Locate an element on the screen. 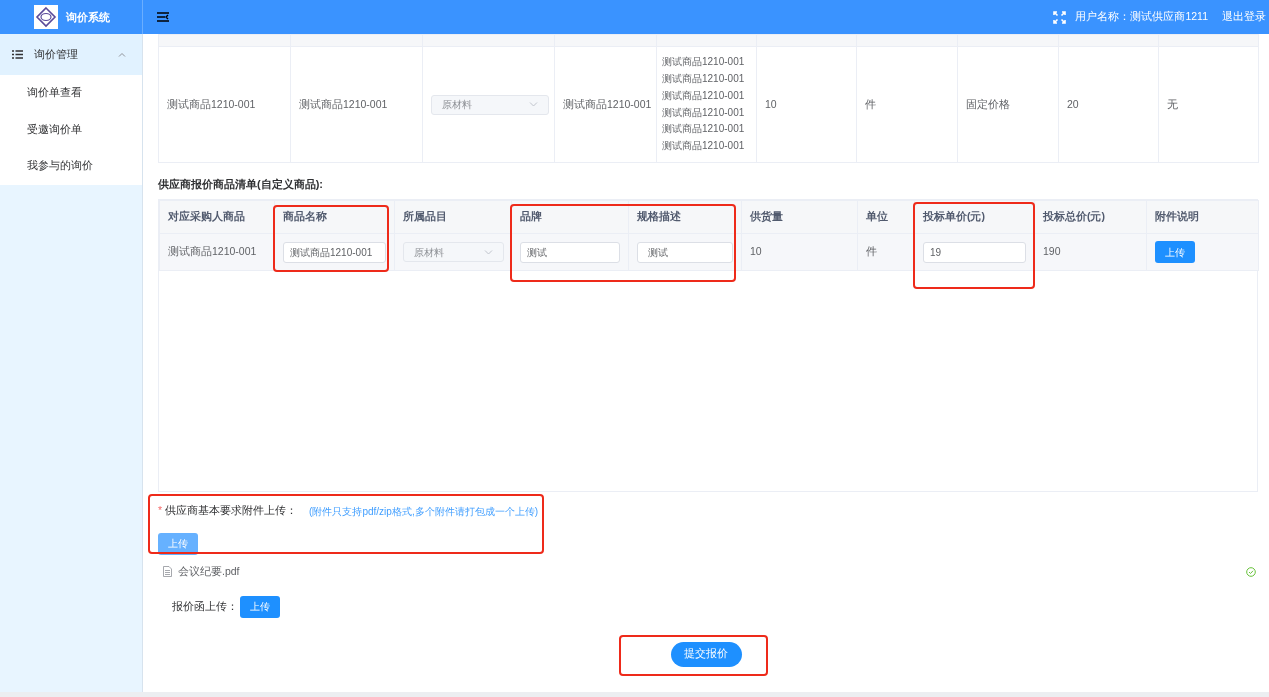 The height and width of the screenshot is (697, 1269). column-header: 投标总价(元) is located at coordinates (1074, 216).